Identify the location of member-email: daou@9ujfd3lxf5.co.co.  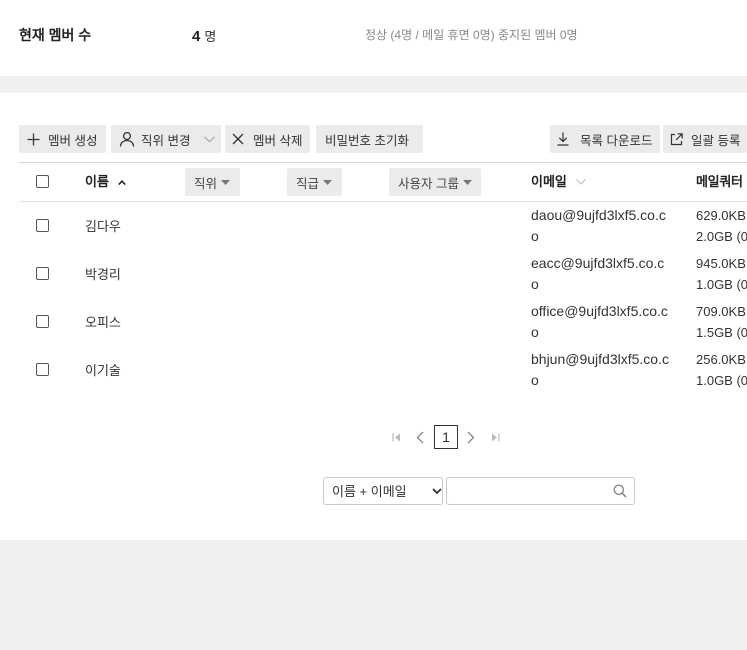
(598, 225).